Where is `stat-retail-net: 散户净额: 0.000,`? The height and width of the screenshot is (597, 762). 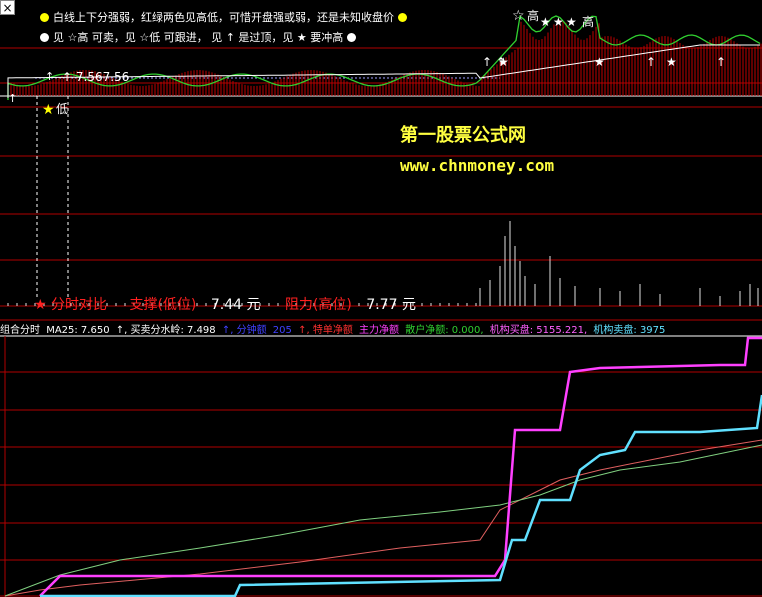 stat-retail-net: 散户净额: 0.000, is located at coordinates (444, 330).